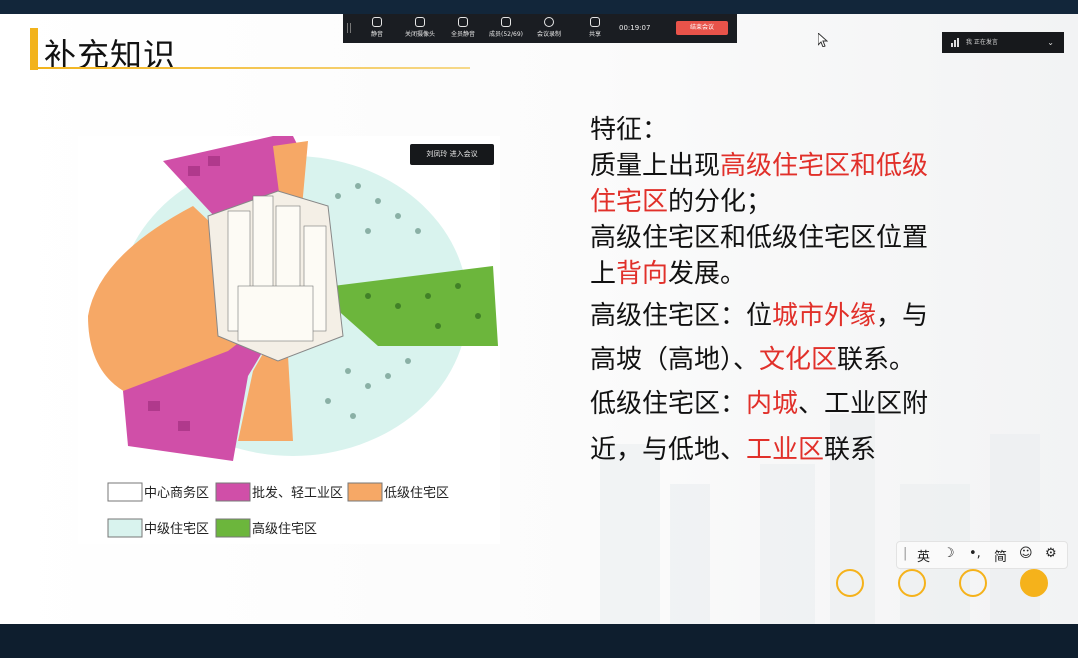 The height and width of the screenshot is (658, 1078). What do you see at coordinates (506, 27) in the screenshot?
I see `members-button: 成员(52/69)` at bounding box center [506, 27].